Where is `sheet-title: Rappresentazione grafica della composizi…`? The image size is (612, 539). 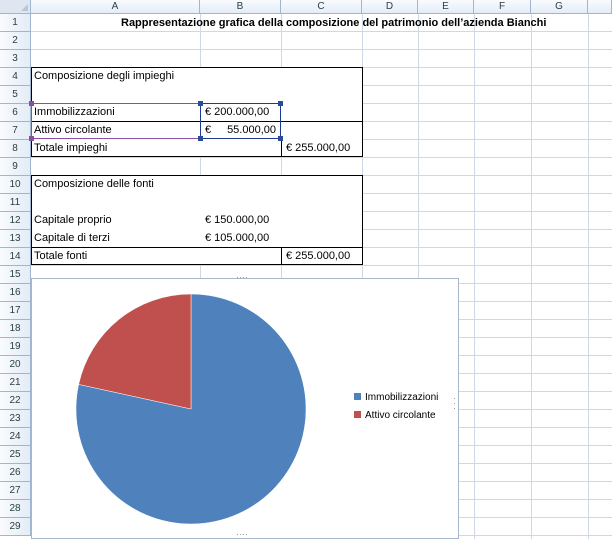 sheet-title: Rappresentazione grafica della composizi… is located at coordinates (366, 23).